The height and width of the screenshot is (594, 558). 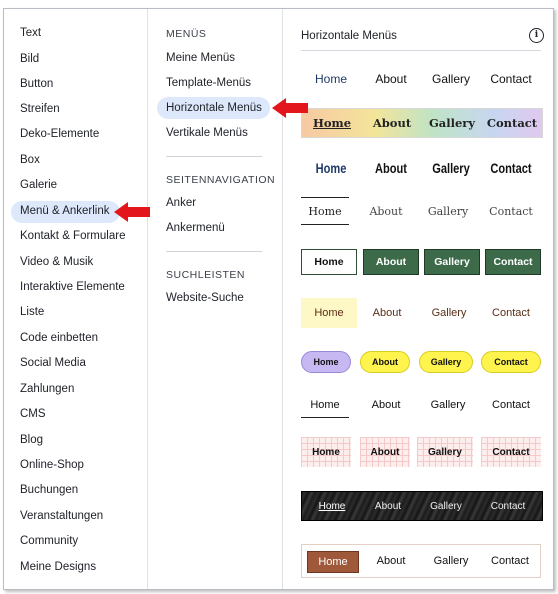 What do you see at coordinates (208, 83) in the screenshot?
I see `submenu-template-menus: Template-Menüs` at bounding box center [208, 83].